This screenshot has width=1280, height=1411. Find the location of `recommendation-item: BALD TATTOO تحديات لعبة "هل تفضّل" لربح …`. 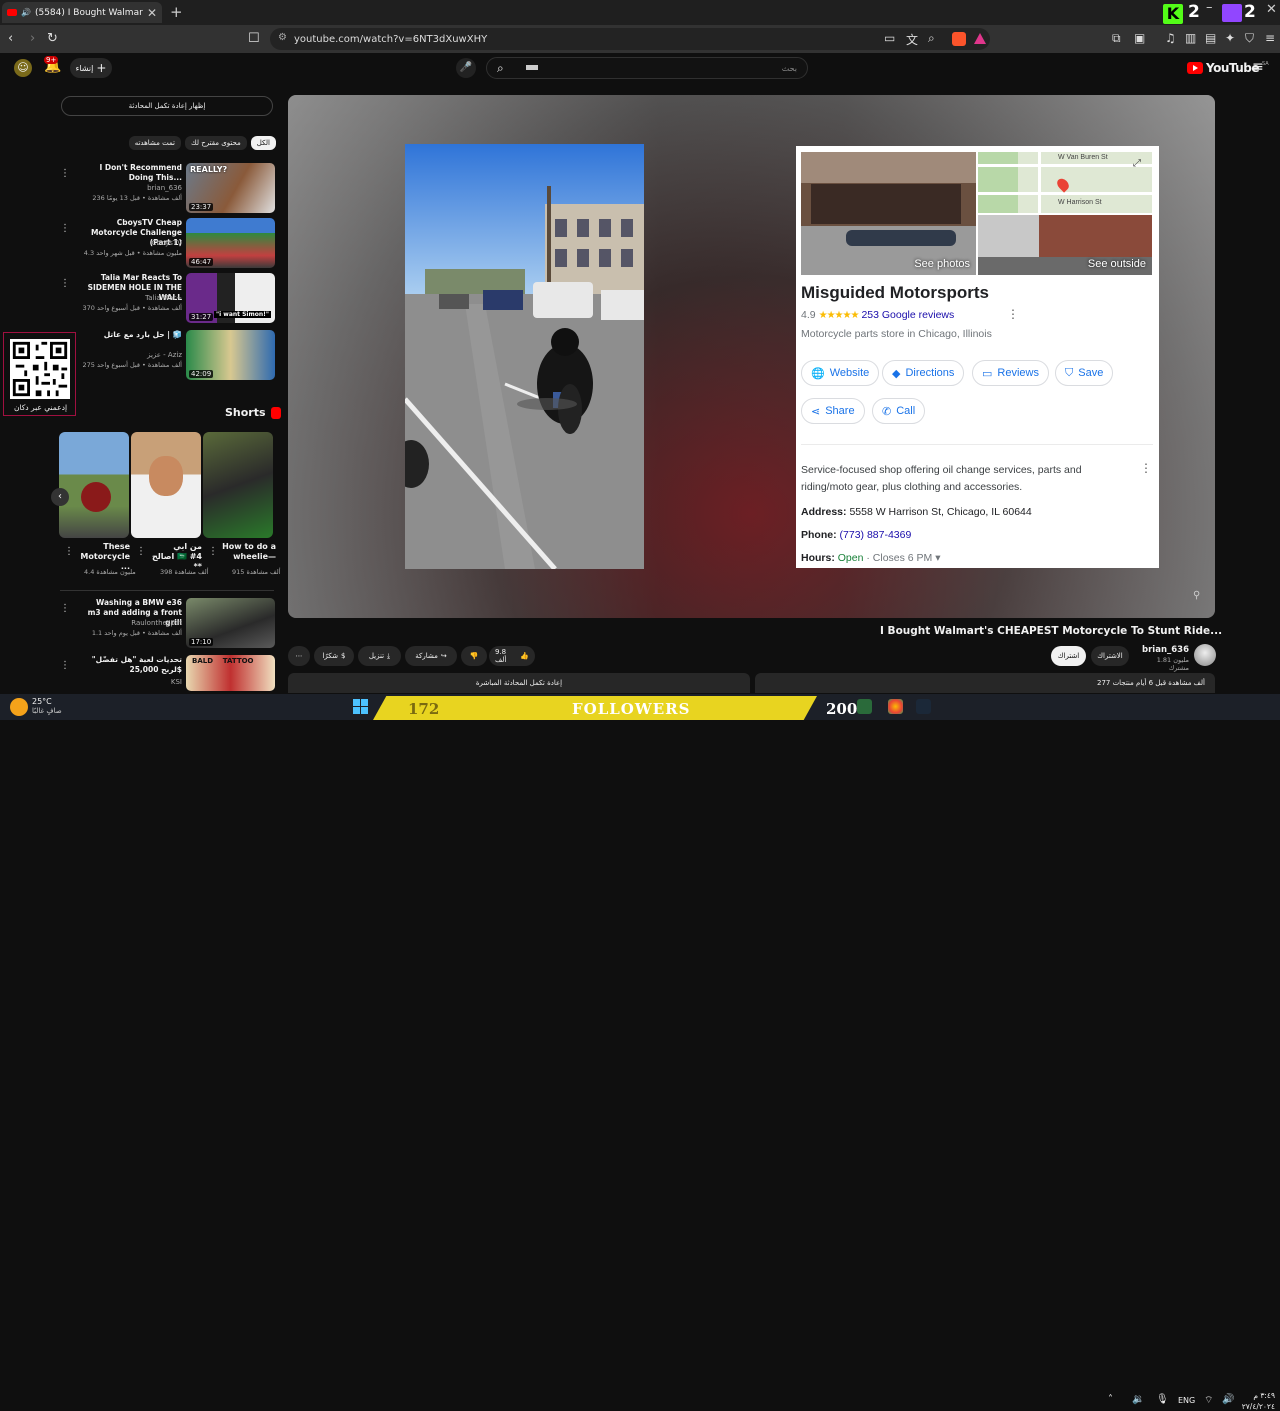

recommendation-item: BALD TATTOO تحديات لعبة "هل تفضّل" لربح … is located at coordinates (165, 673).